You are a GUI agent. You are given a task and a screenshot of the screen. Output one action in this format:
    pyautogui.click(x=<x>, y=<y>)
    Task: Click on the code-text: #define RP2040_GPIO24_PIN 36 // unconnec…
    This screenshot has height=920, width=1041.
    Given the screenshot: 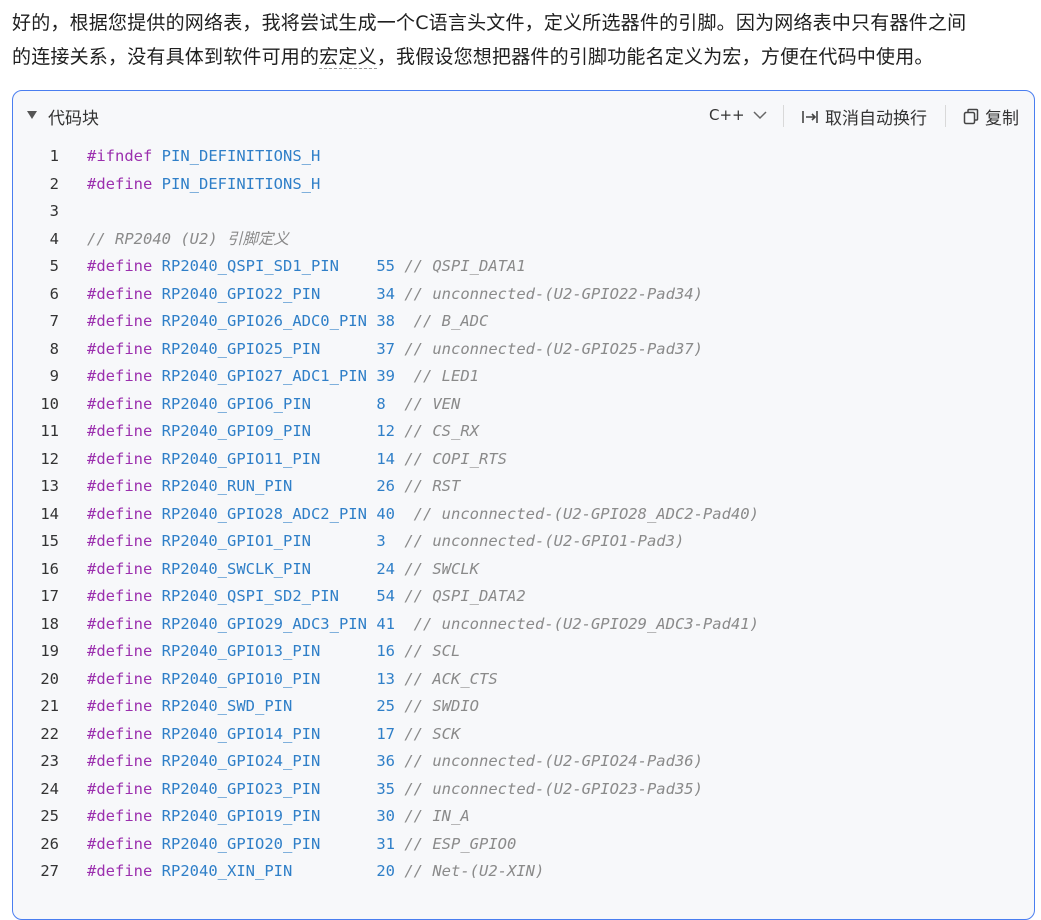 What is the action you would take?
    pyautogui.click(x=395, y=761)
    